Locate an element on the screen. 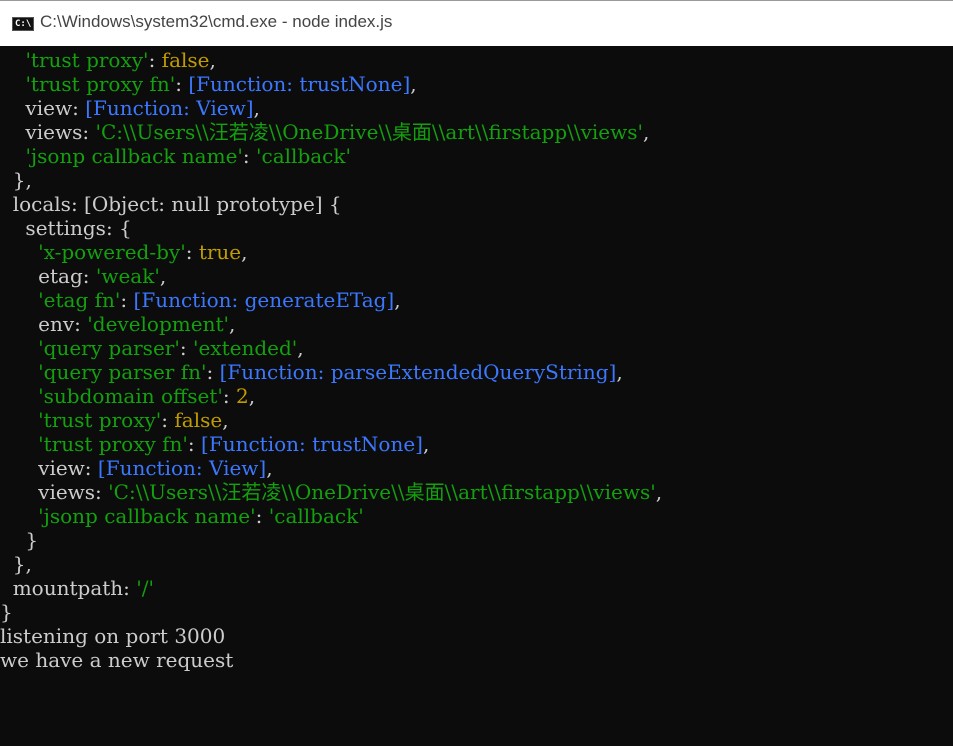 The width and height of the screenshot is (953, 746). terminal-line: 'jsonp callback name': 'callback' is located at coordinates (182, 516).